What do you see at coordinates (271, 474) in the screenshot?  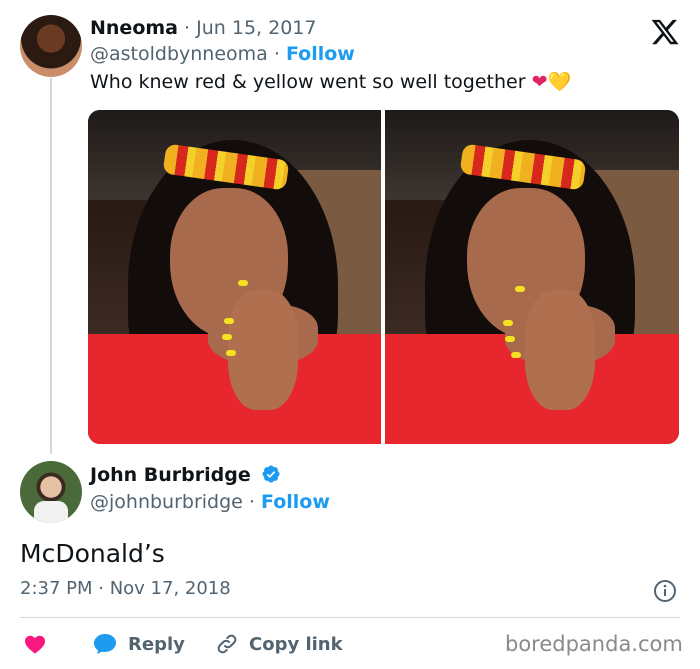 I see `verified-badge-icon` at bounding box center [271, 474].